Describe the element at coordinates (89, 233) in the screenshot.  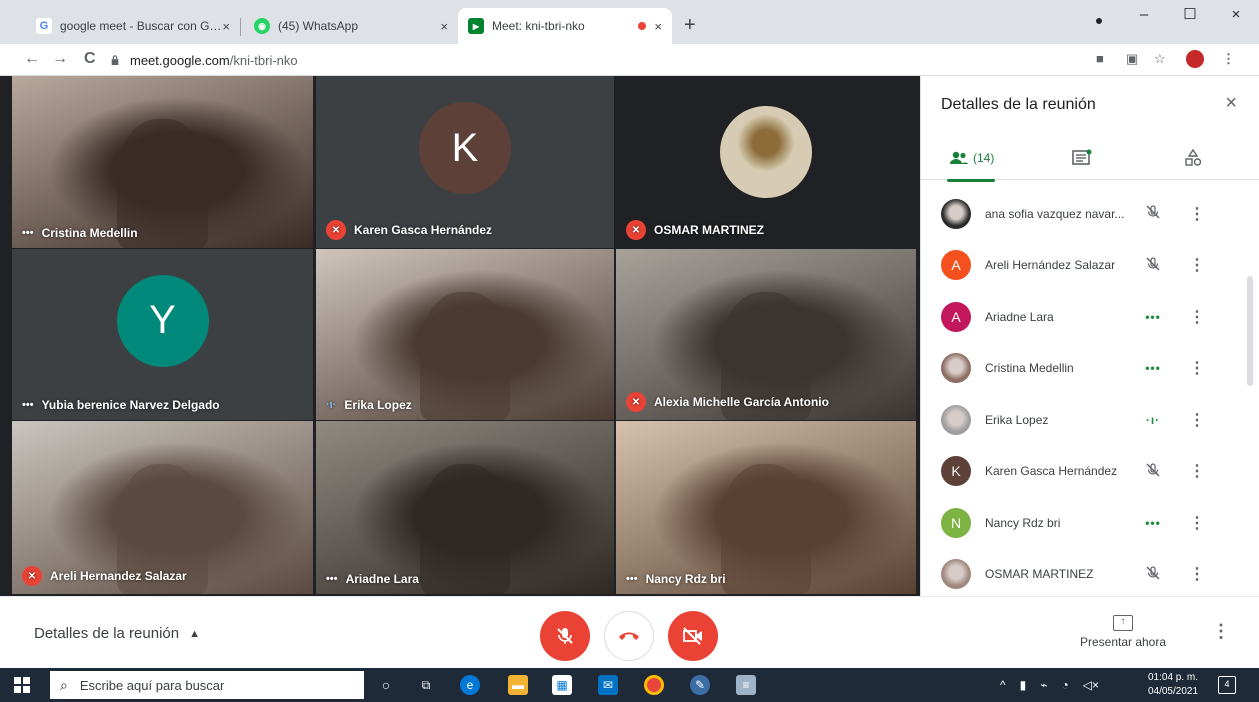
I see `participant-name: Cristina Medellin` at that location.